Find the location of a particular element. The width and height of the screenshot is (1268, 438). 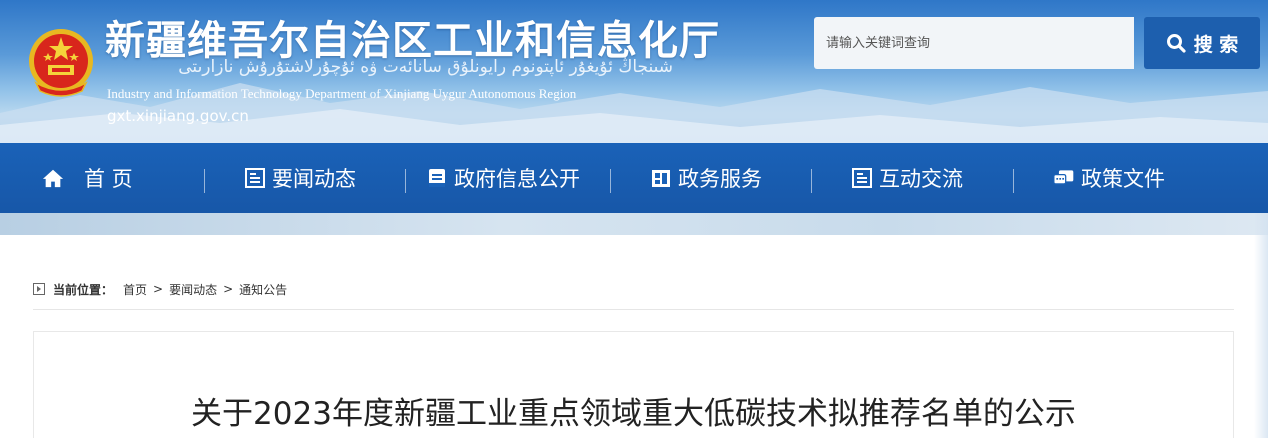

search-button: 搜 索 is located at coordinates (1202, 43).